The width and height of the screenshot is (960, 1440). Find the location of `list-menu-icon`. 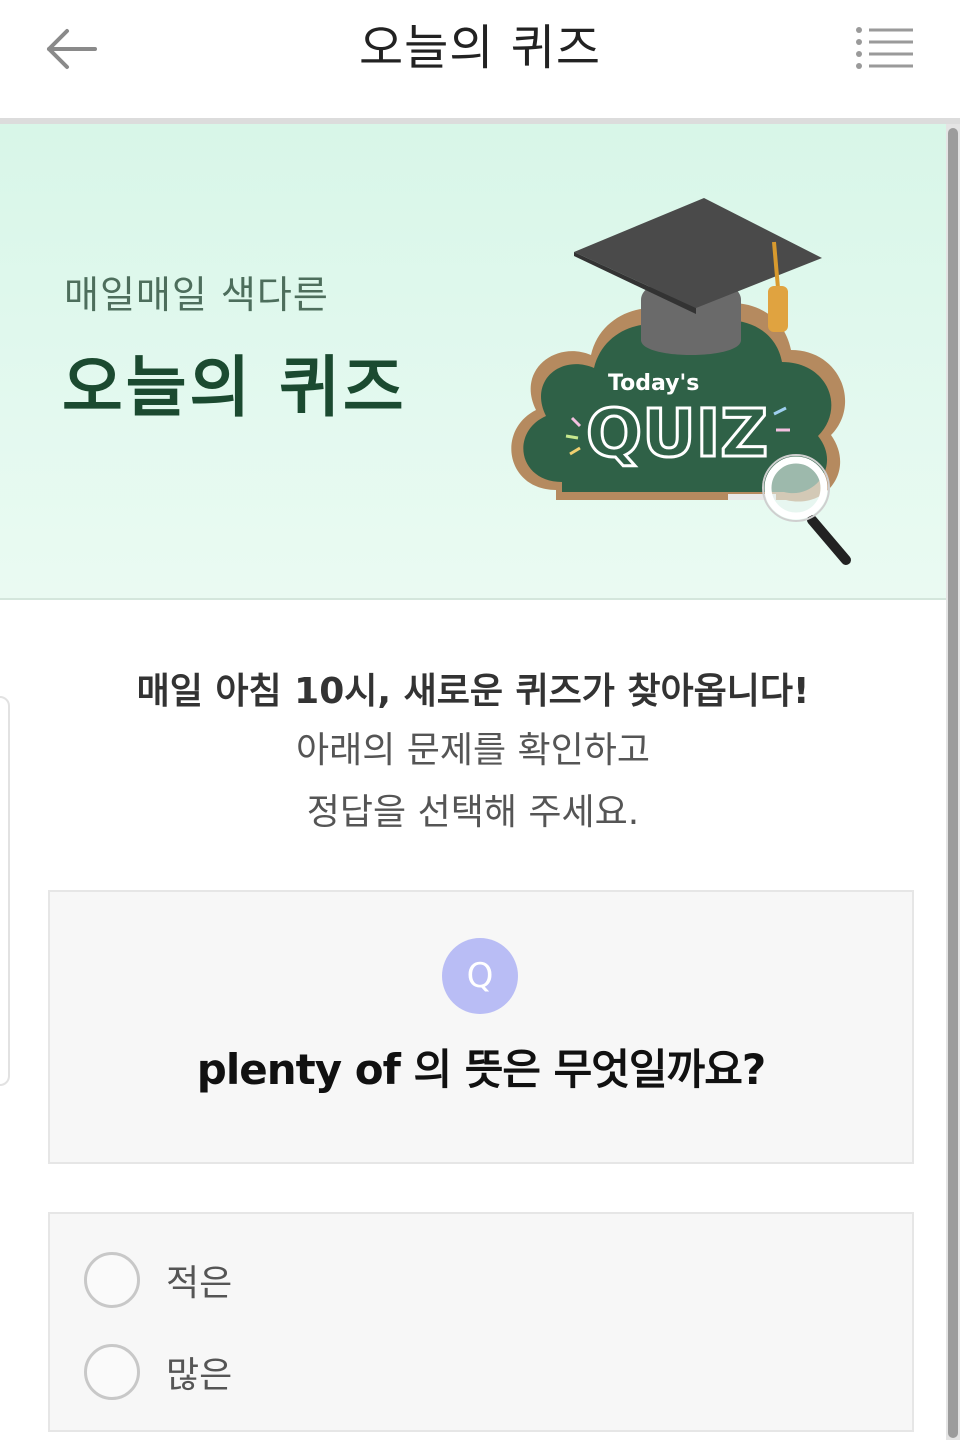

list-menu-icon is located at coordinates (884, 48).